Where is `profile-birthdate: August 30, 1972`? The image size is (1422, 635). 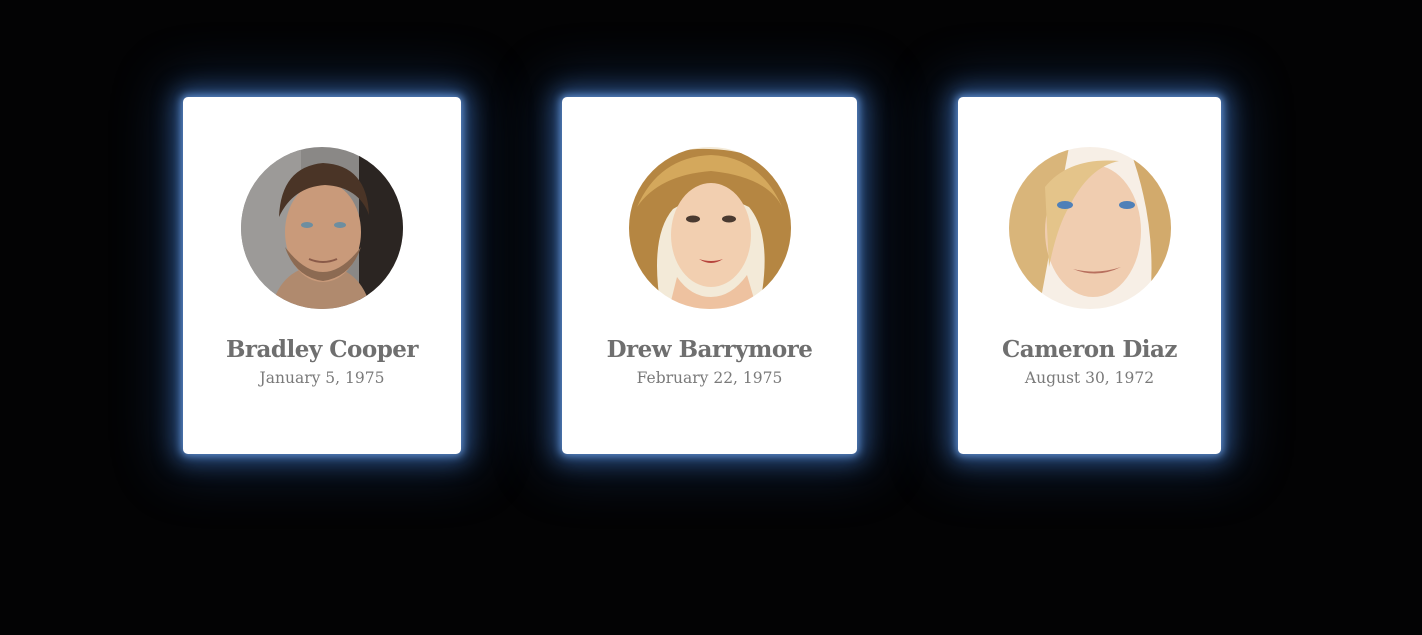 profile-birthdate: August 30, 1972 is located at coordinates (1089, 378).